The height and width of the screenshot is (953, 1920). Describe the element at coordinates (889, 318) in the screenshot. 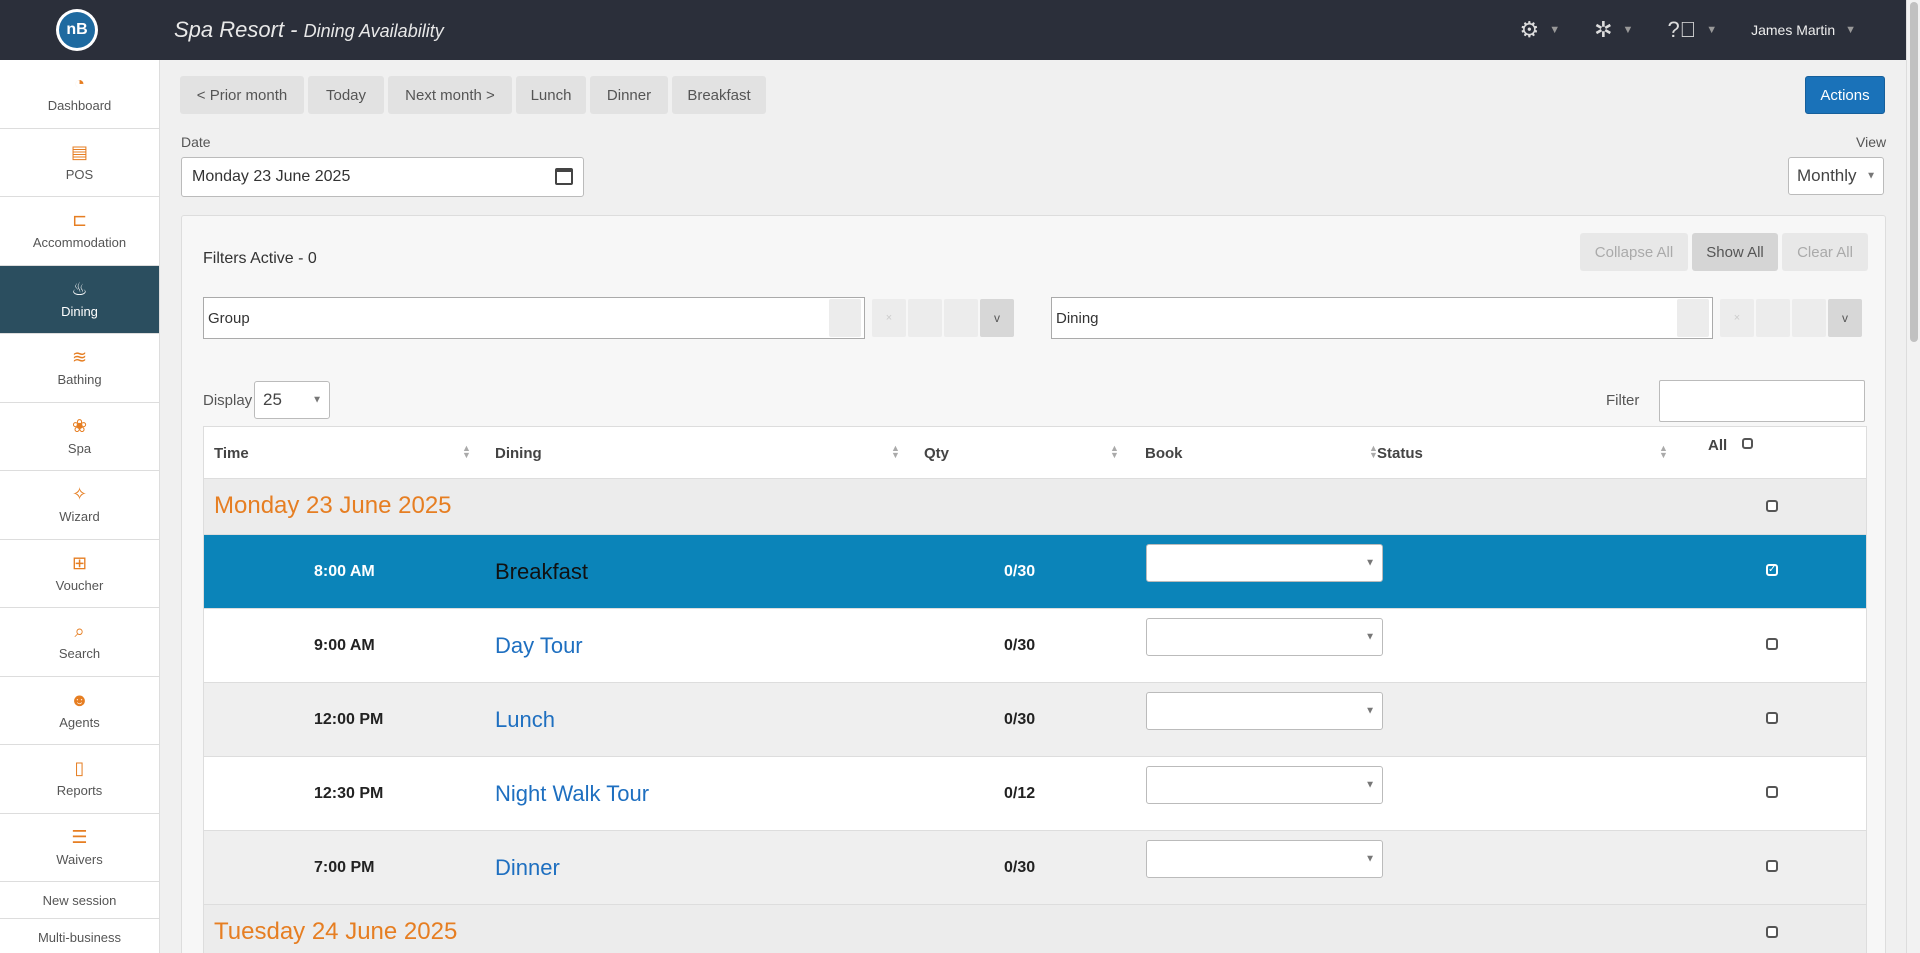

I see `group-filter-clear-button: ×` at that location.